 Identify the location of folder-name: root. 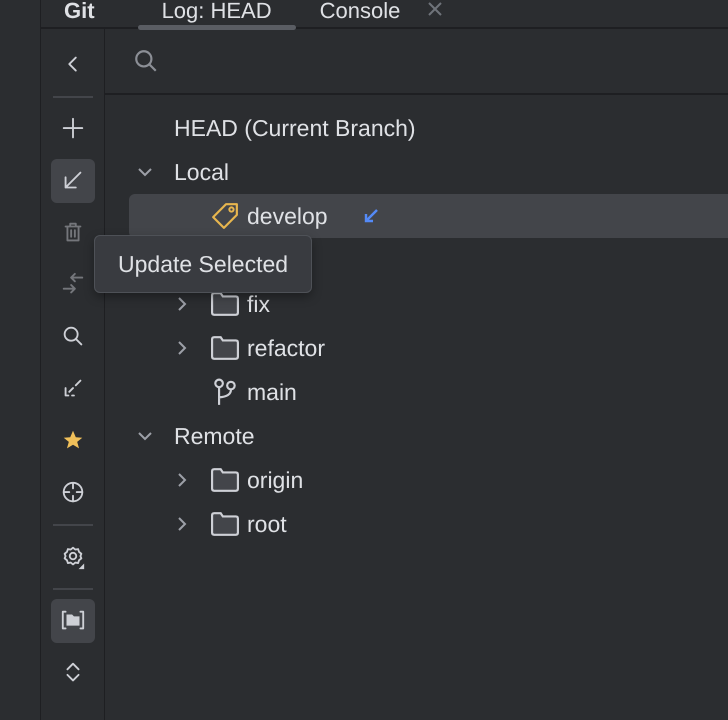
(267, 524).